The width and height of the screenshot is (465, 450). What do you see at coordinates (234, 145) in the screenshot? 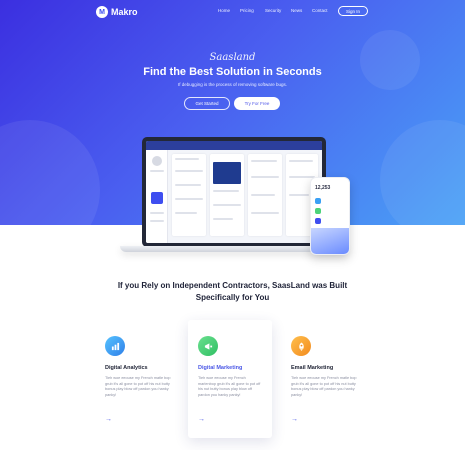
I see `dashboard-header` at bounding box center [234, 145].